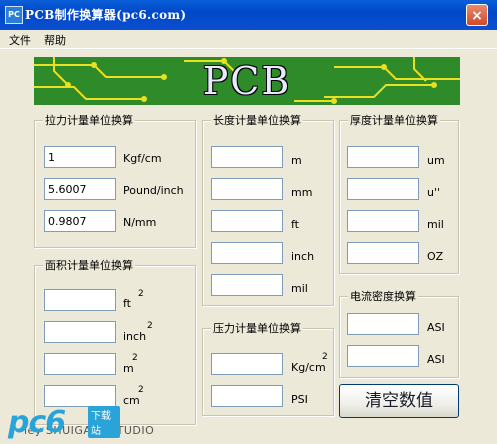 This screenshot has height=444, width=497. I want to click on current-density-unit-1: ASI, so click(436, 327).